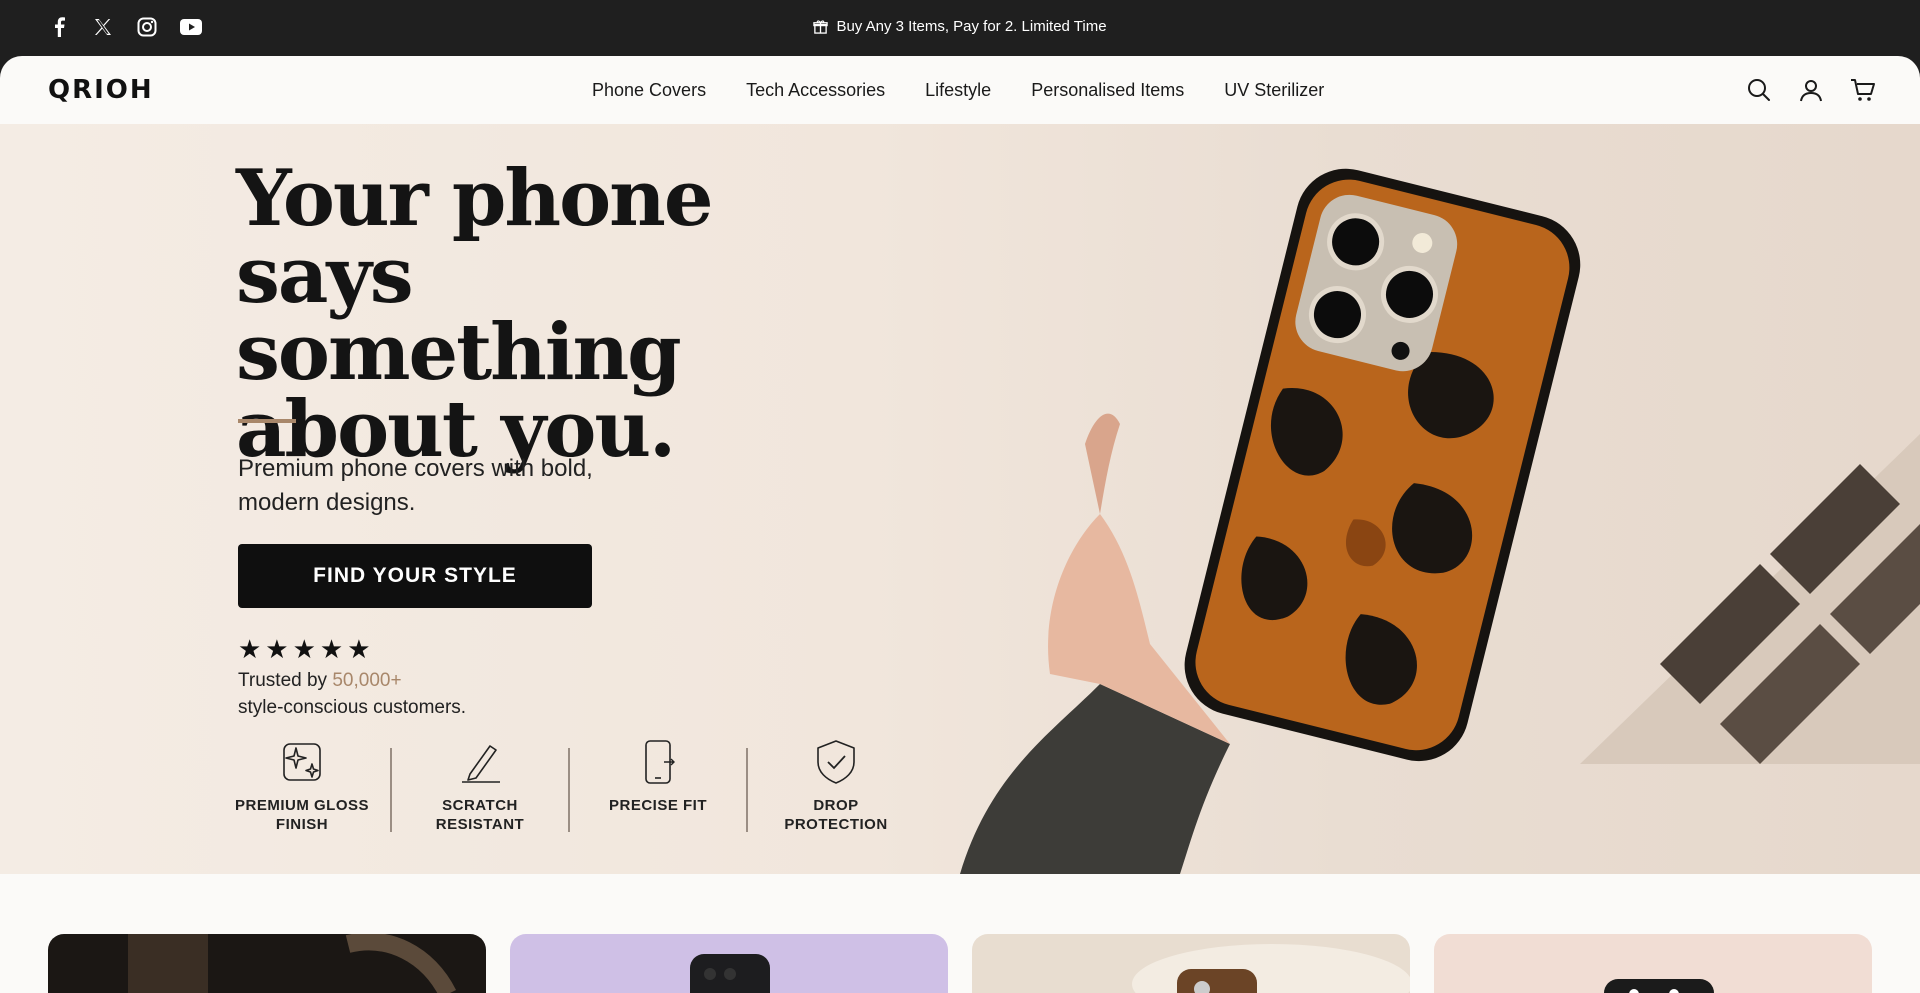 The image size is (1920, 993). What do you see at coordinates (660, 762) in the screenshot?
I see `phone-fit-icon` at bounding box center [660, 762].